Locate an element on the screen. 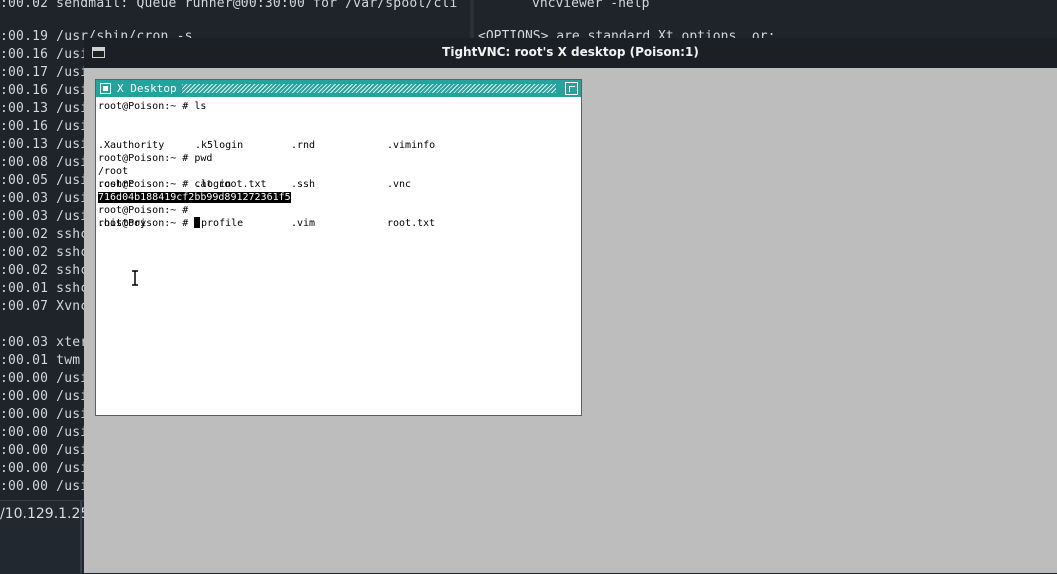 The image size is (1057, 574). resize-icon is located at coordinates (571, 88).